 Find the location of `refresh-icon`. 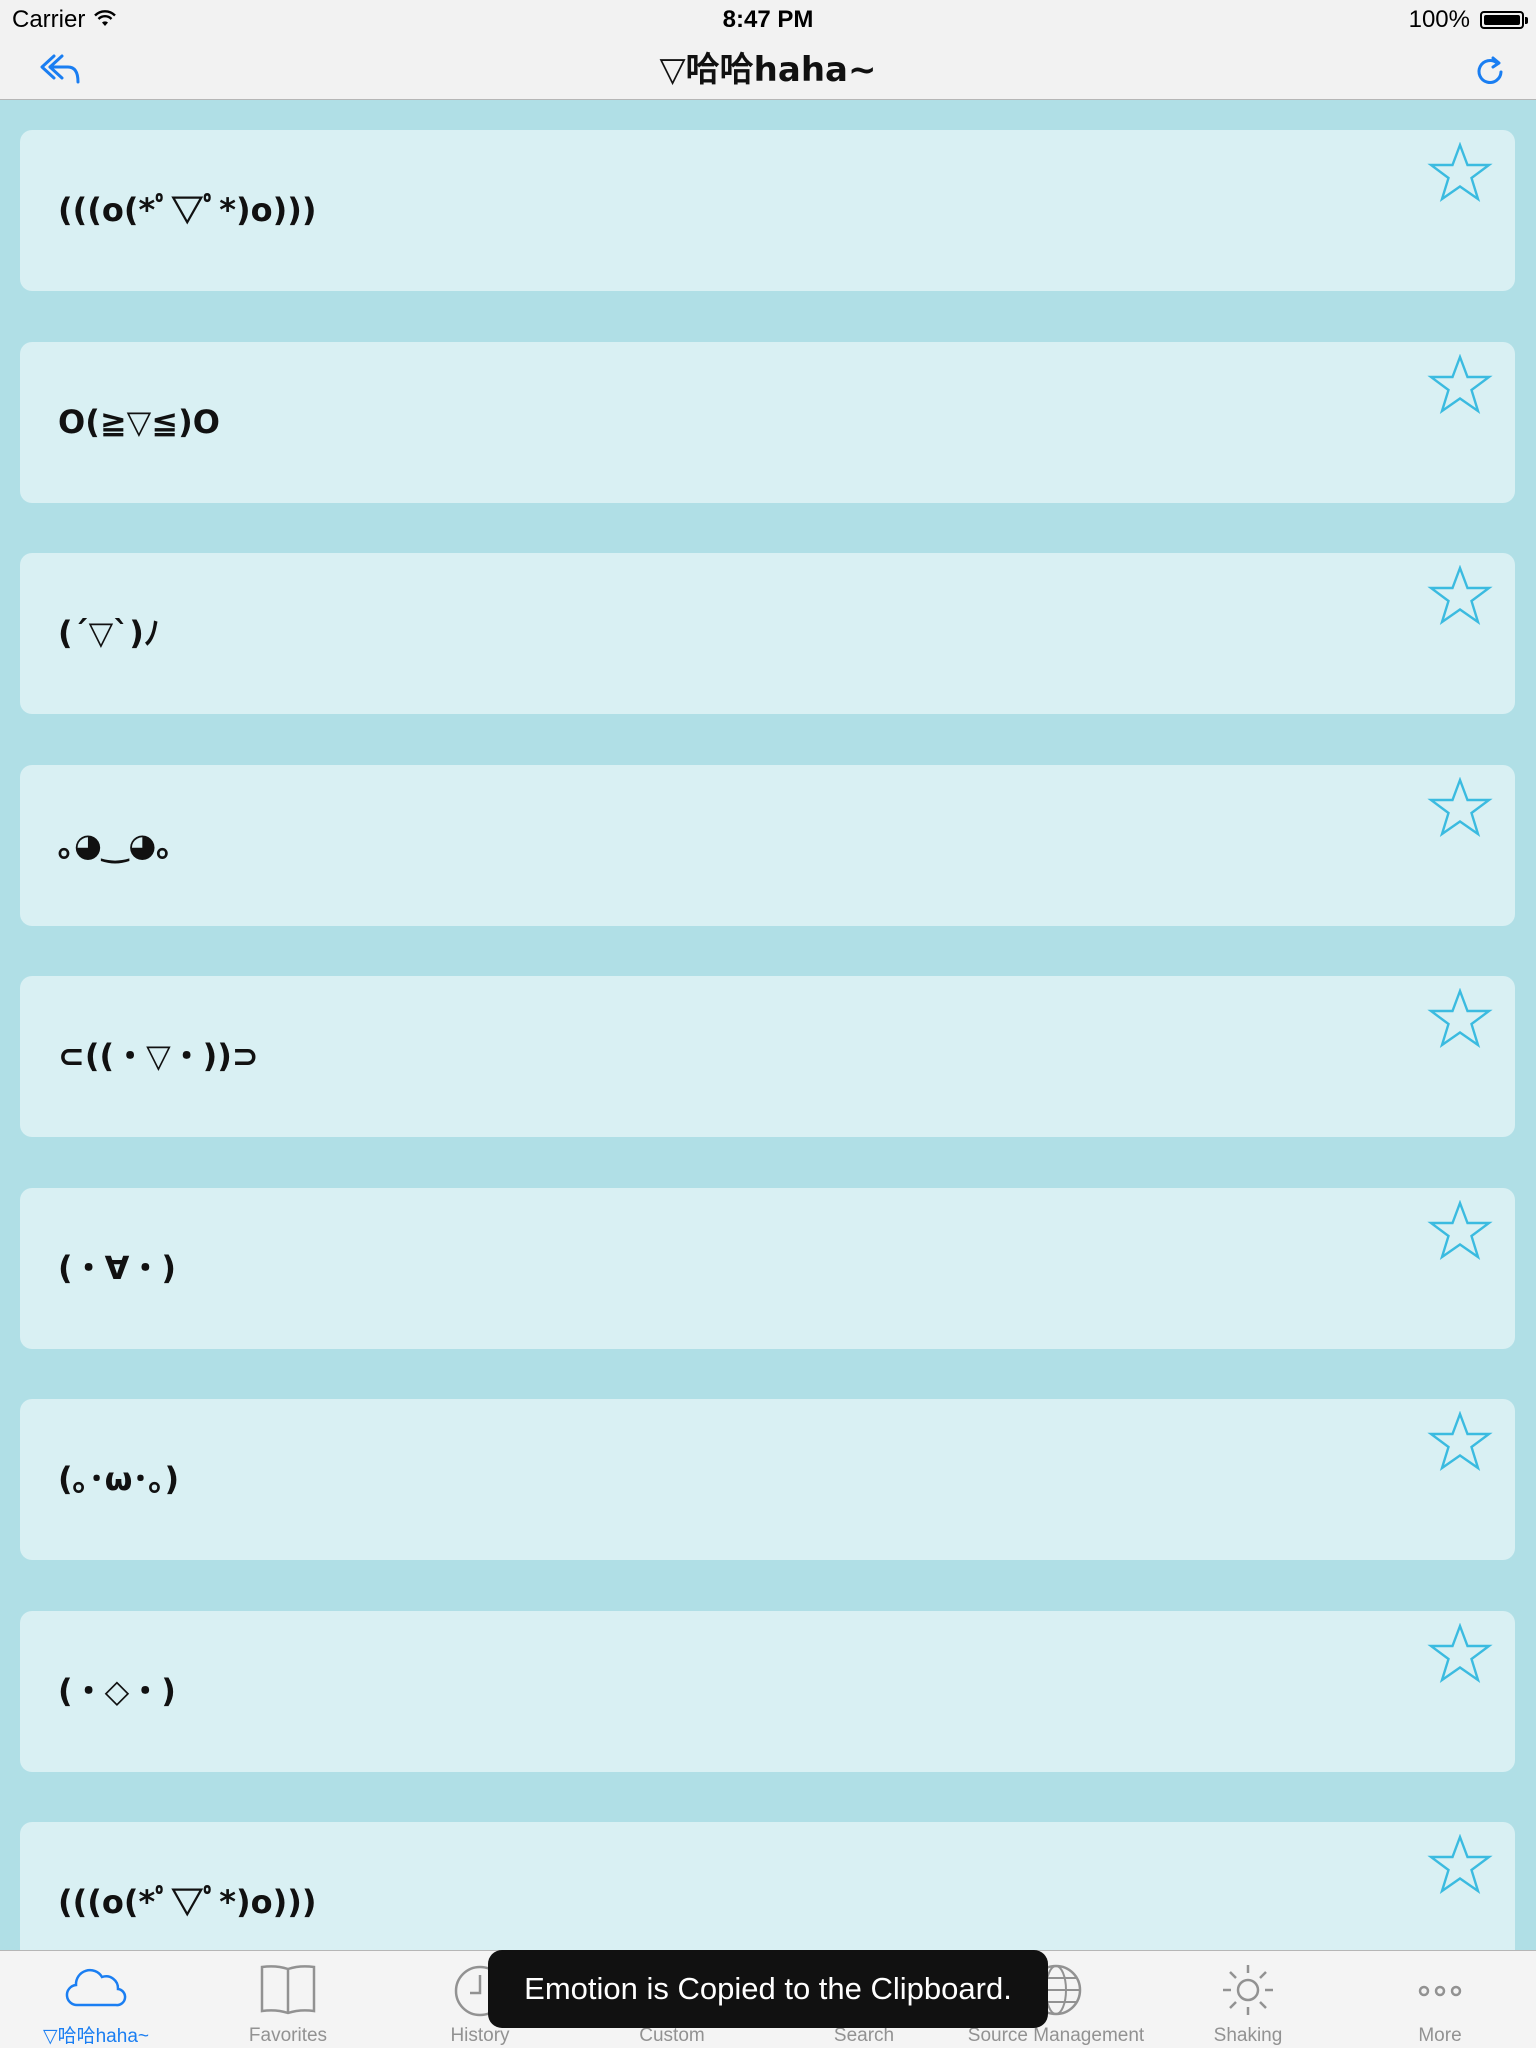

refresh-icon is located at coordinates (1490, 70).